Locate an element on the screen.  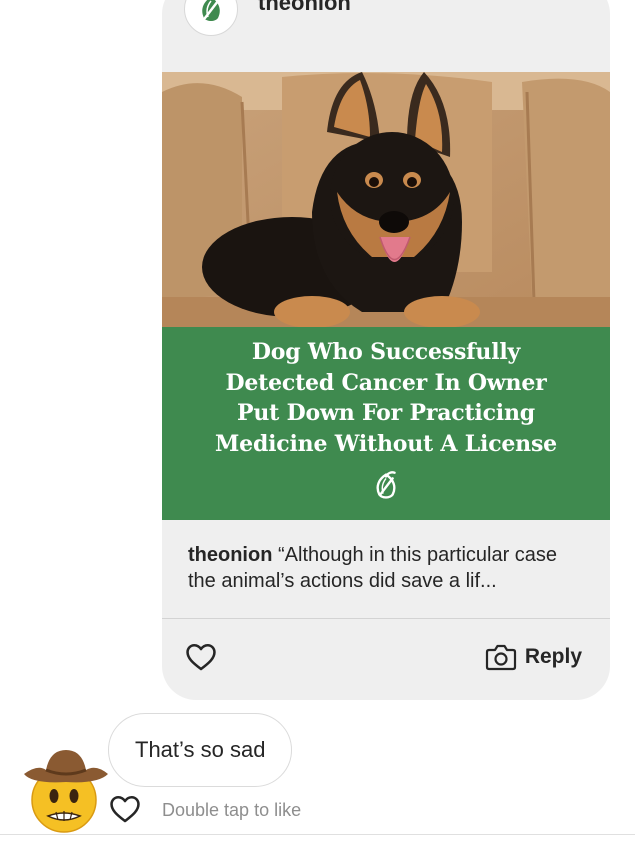
caption-username: theonion is located at coordinates (230, 555).